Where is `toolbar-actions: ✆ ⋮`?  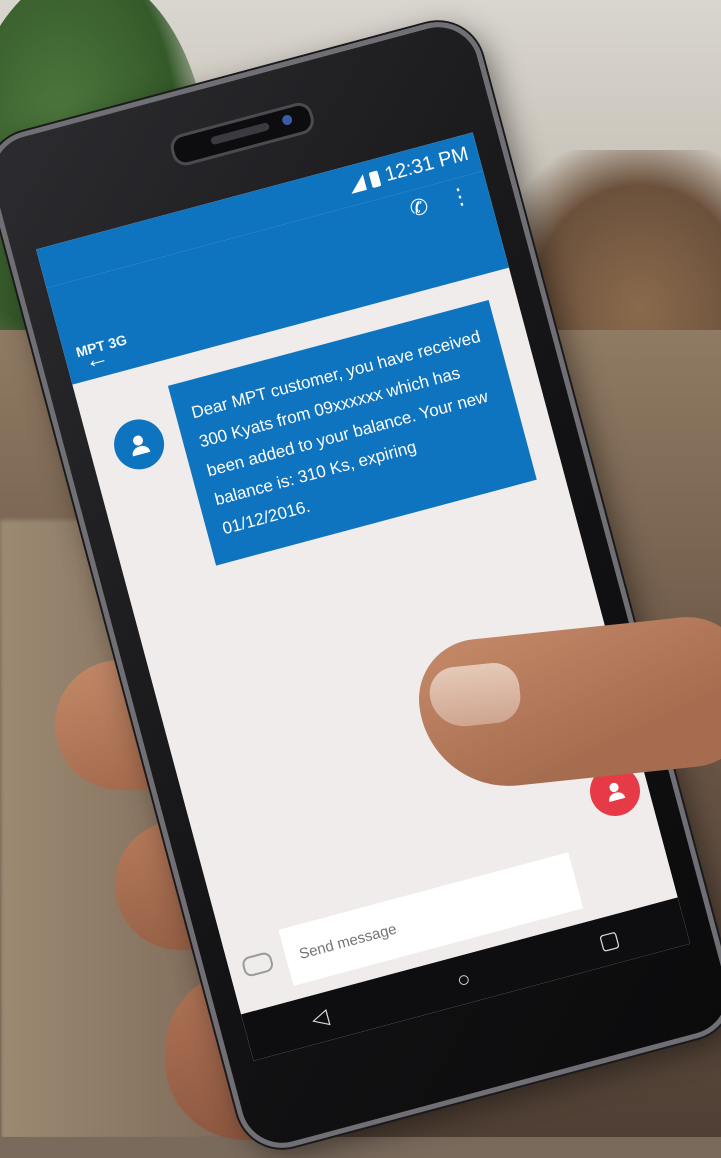 toolbar-actions: ✆ ⋮ is located at coordinates (440, 202).